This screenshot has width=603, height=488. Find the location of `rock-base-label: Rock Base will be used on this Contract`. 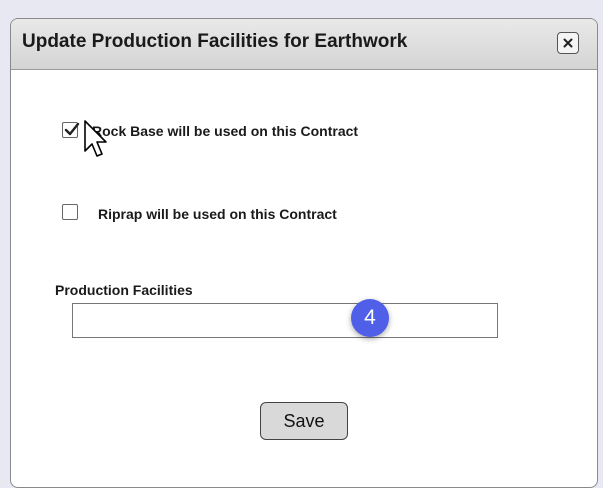

rock-base-label: Rock Base will be used on this Contract is located at coordinates (225, 131).